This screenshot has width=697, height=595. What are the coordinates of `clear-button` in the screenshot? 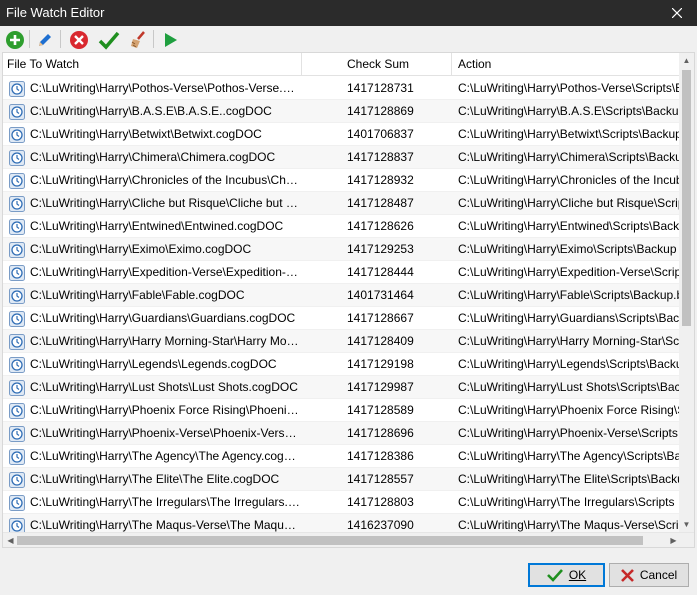 It's located at (138, 40).